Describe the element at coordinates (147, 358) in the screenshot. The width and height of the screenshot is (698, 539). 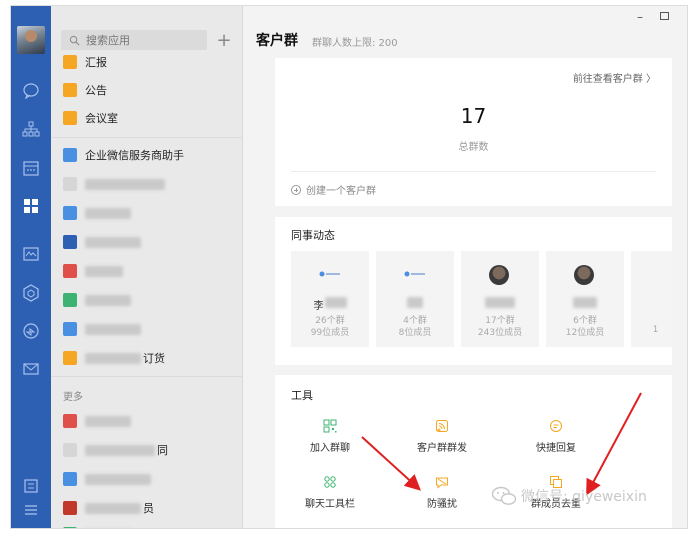
I see `sidebar-item-order: 订货` at that location.